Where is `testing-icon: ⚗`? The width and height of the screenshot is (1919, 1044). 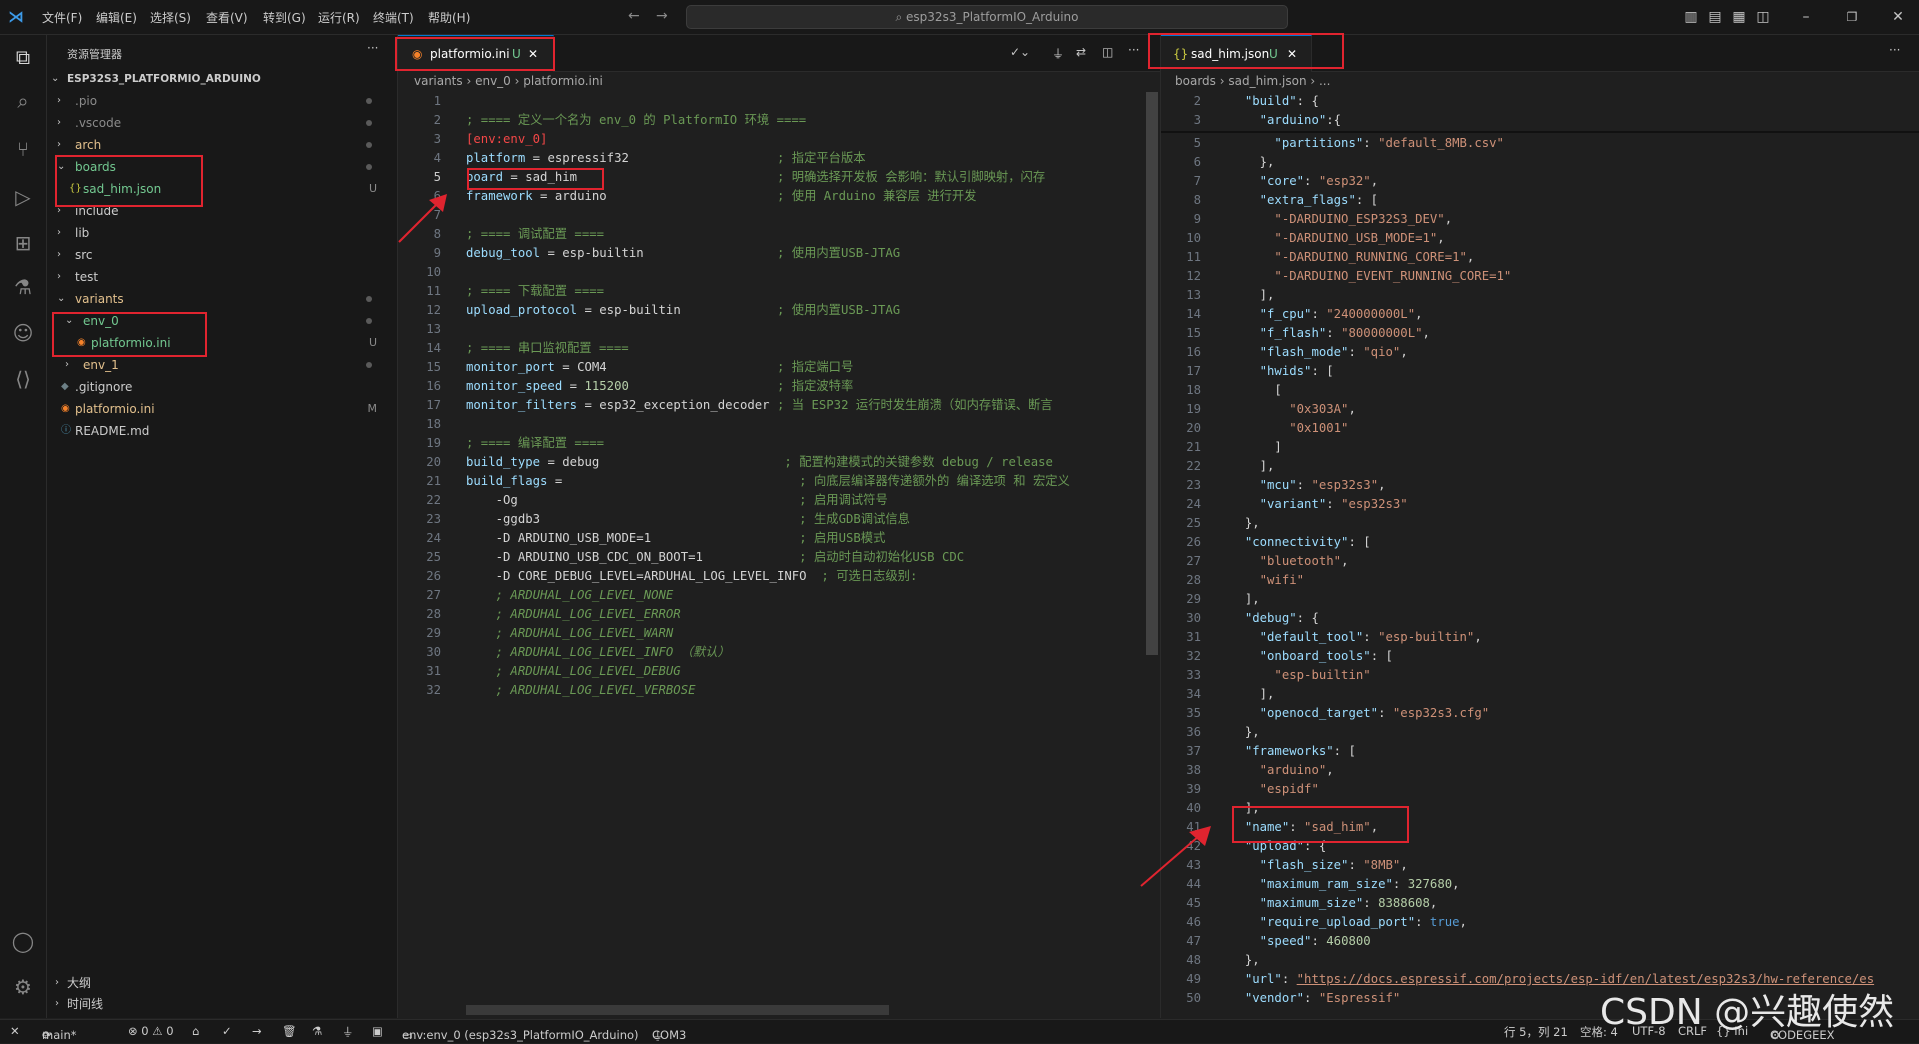 testing-icon: ⚗ is located at coordinates (23, 287).